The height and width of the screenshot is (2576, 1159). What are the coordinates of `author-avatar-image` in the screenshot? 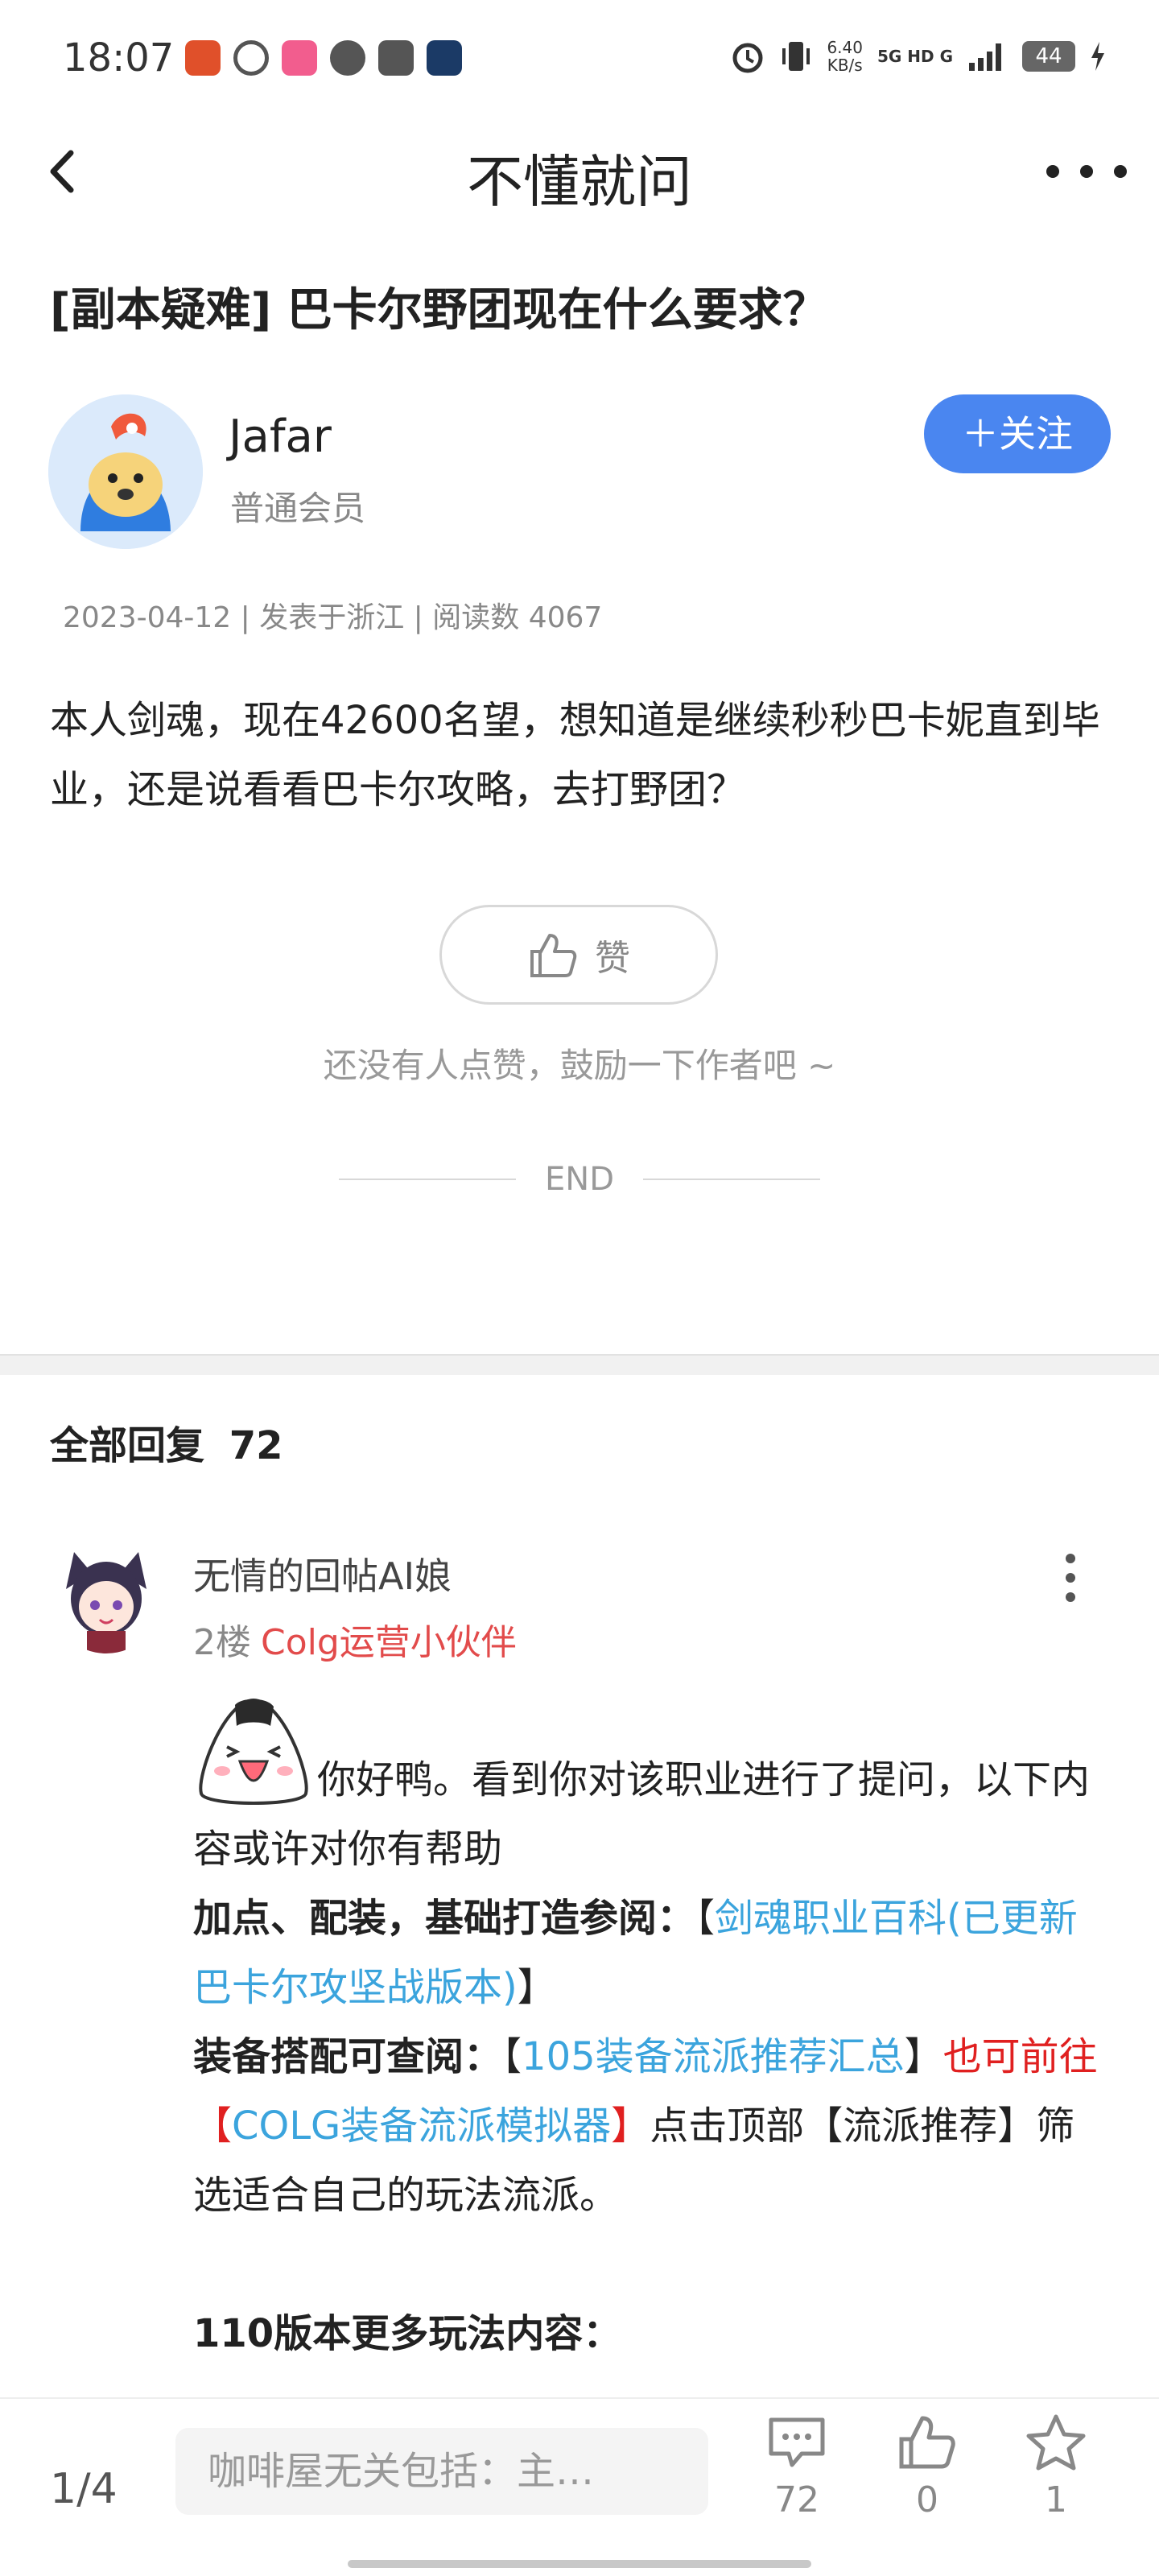 It's located at (125, 471).